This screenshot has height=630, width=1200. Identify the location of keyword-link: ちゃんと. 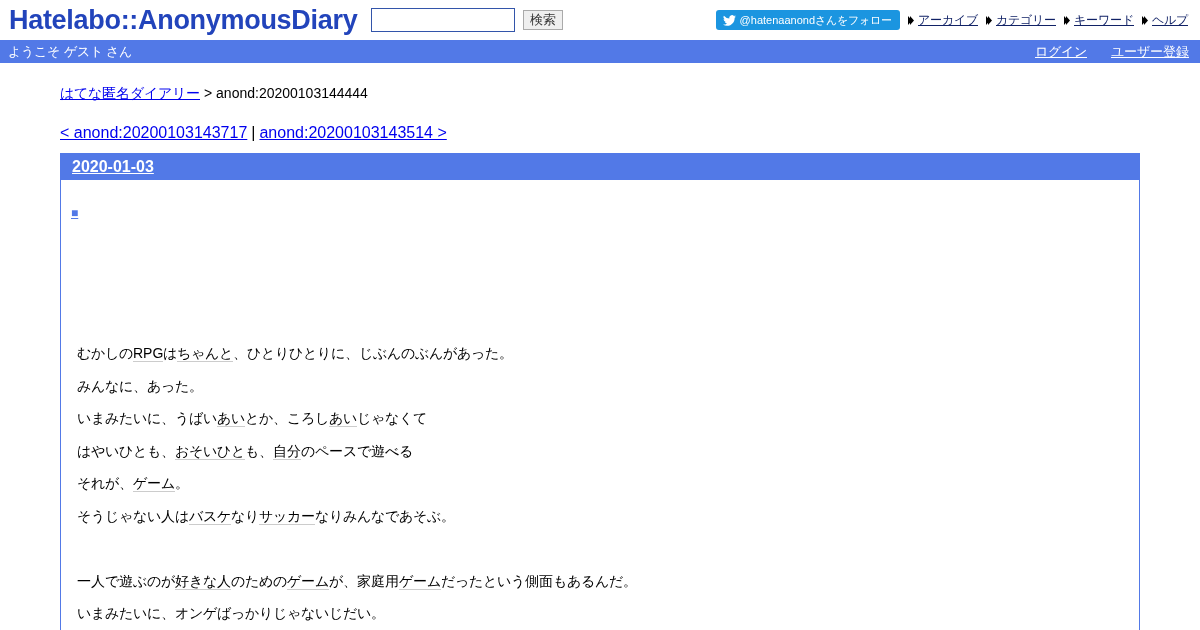
(205, 353).